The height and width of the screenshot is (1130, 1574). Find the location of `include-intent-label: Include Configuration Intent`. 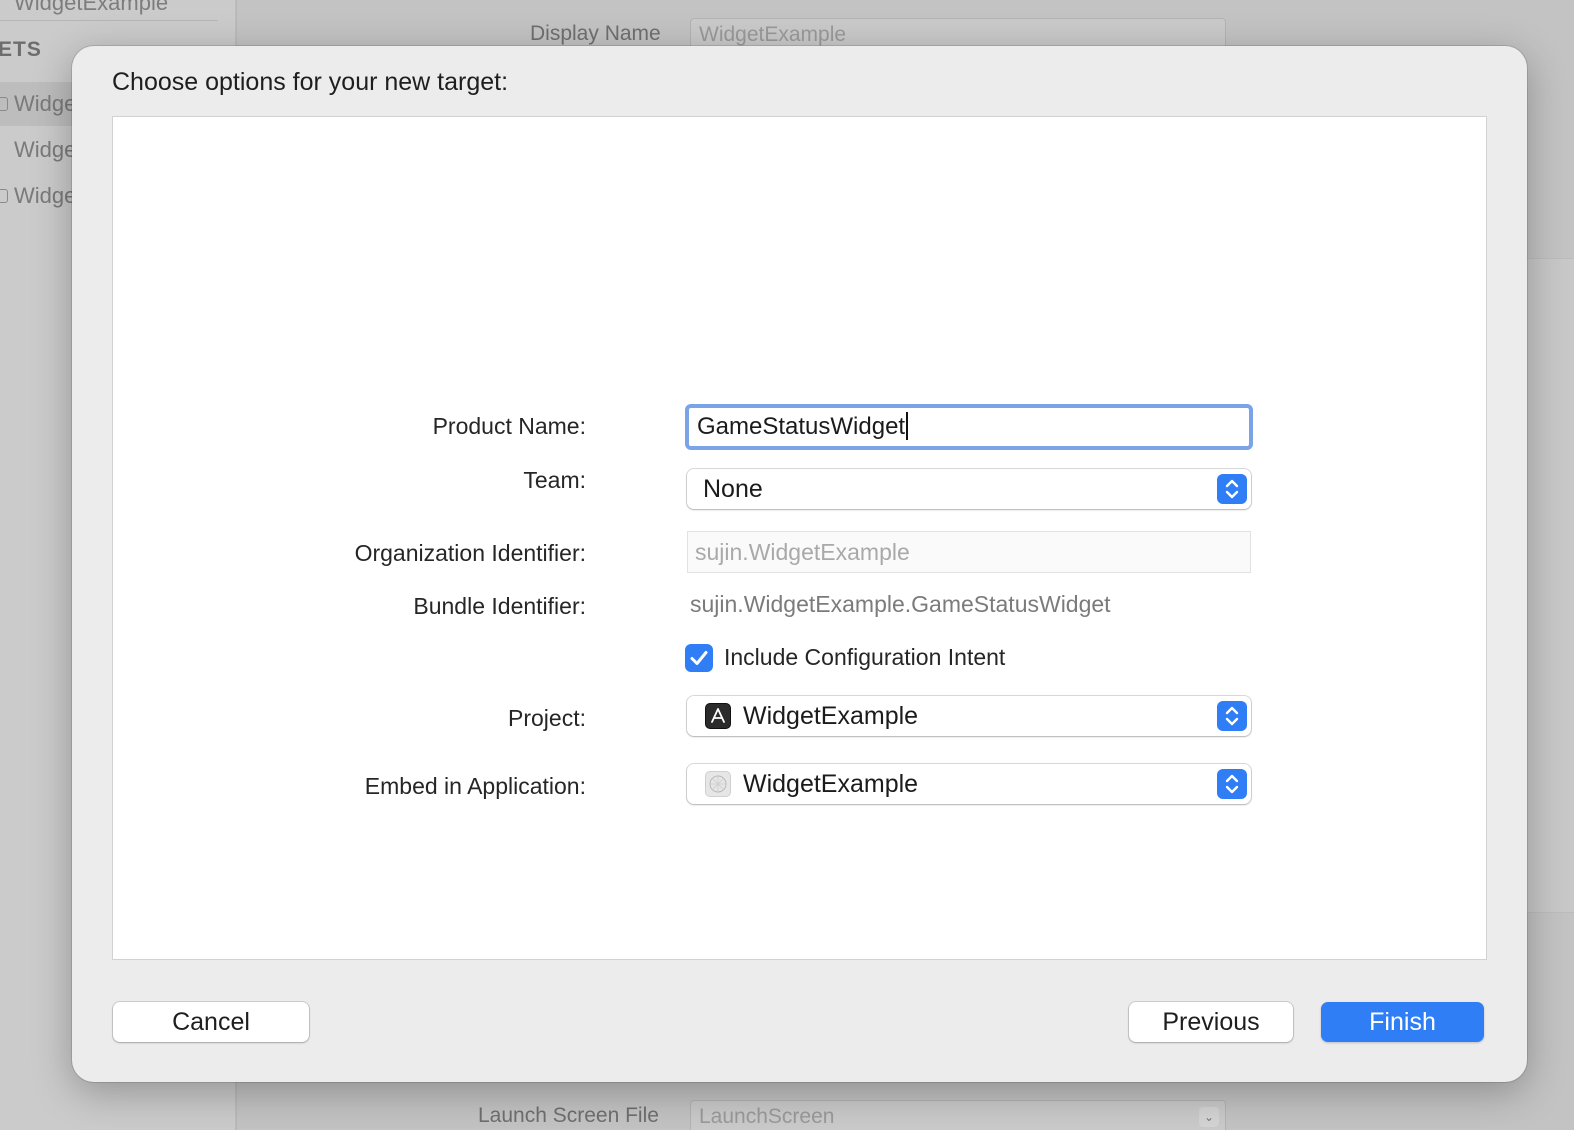

include-intent-label: Include Configuration Intent is located at coordinates (864, 657).